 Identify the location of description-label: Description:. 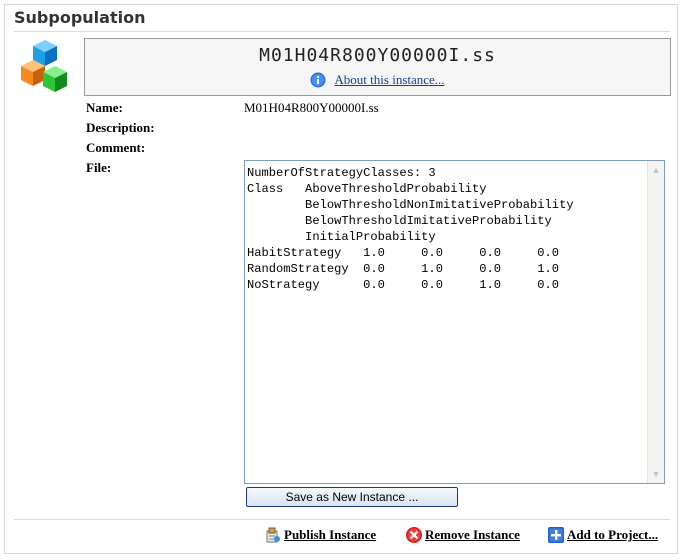
(120, 127).